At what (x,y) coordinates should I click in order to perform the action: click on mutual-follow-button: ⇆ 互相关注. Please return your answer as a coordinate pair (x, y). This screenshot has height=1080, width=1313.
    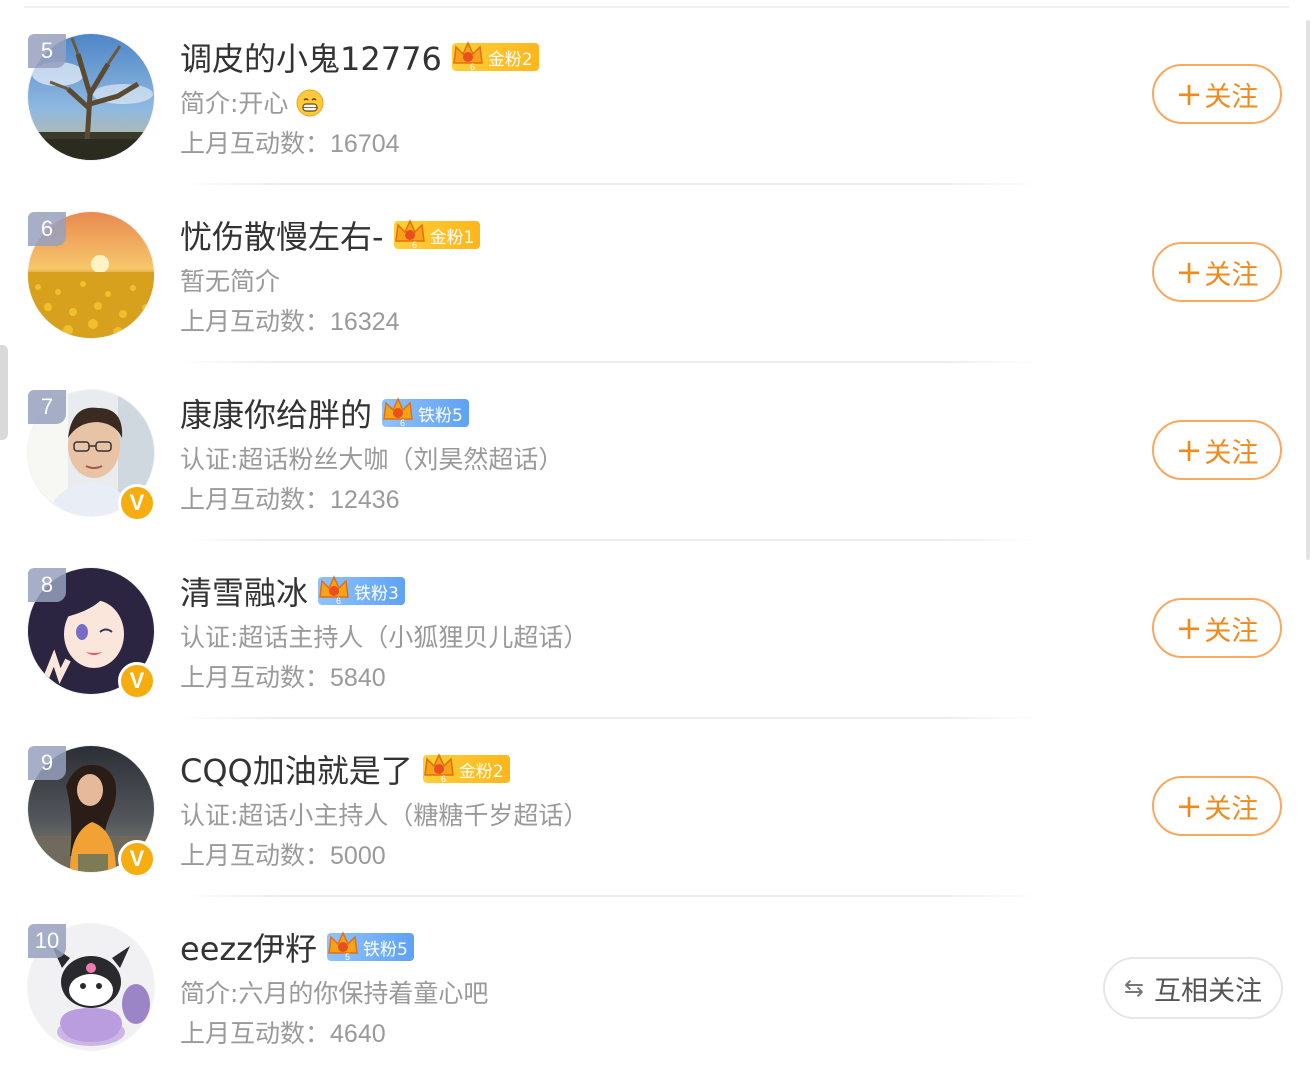
    Looking at the image, I should click on (1193, 988).